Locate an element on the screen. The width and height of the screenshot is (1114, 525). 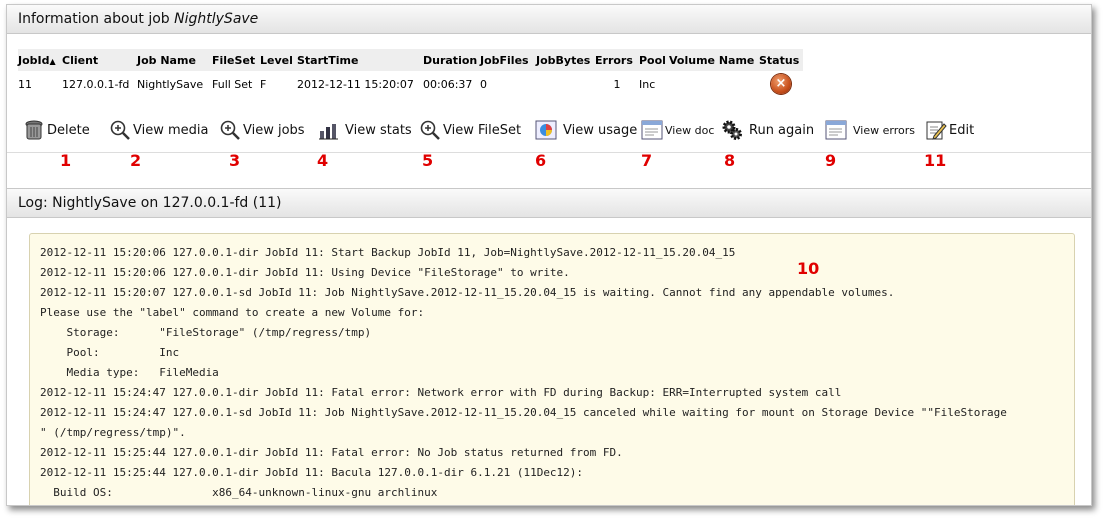
col-job-name: Job Name is located at coordinates (174, 60).